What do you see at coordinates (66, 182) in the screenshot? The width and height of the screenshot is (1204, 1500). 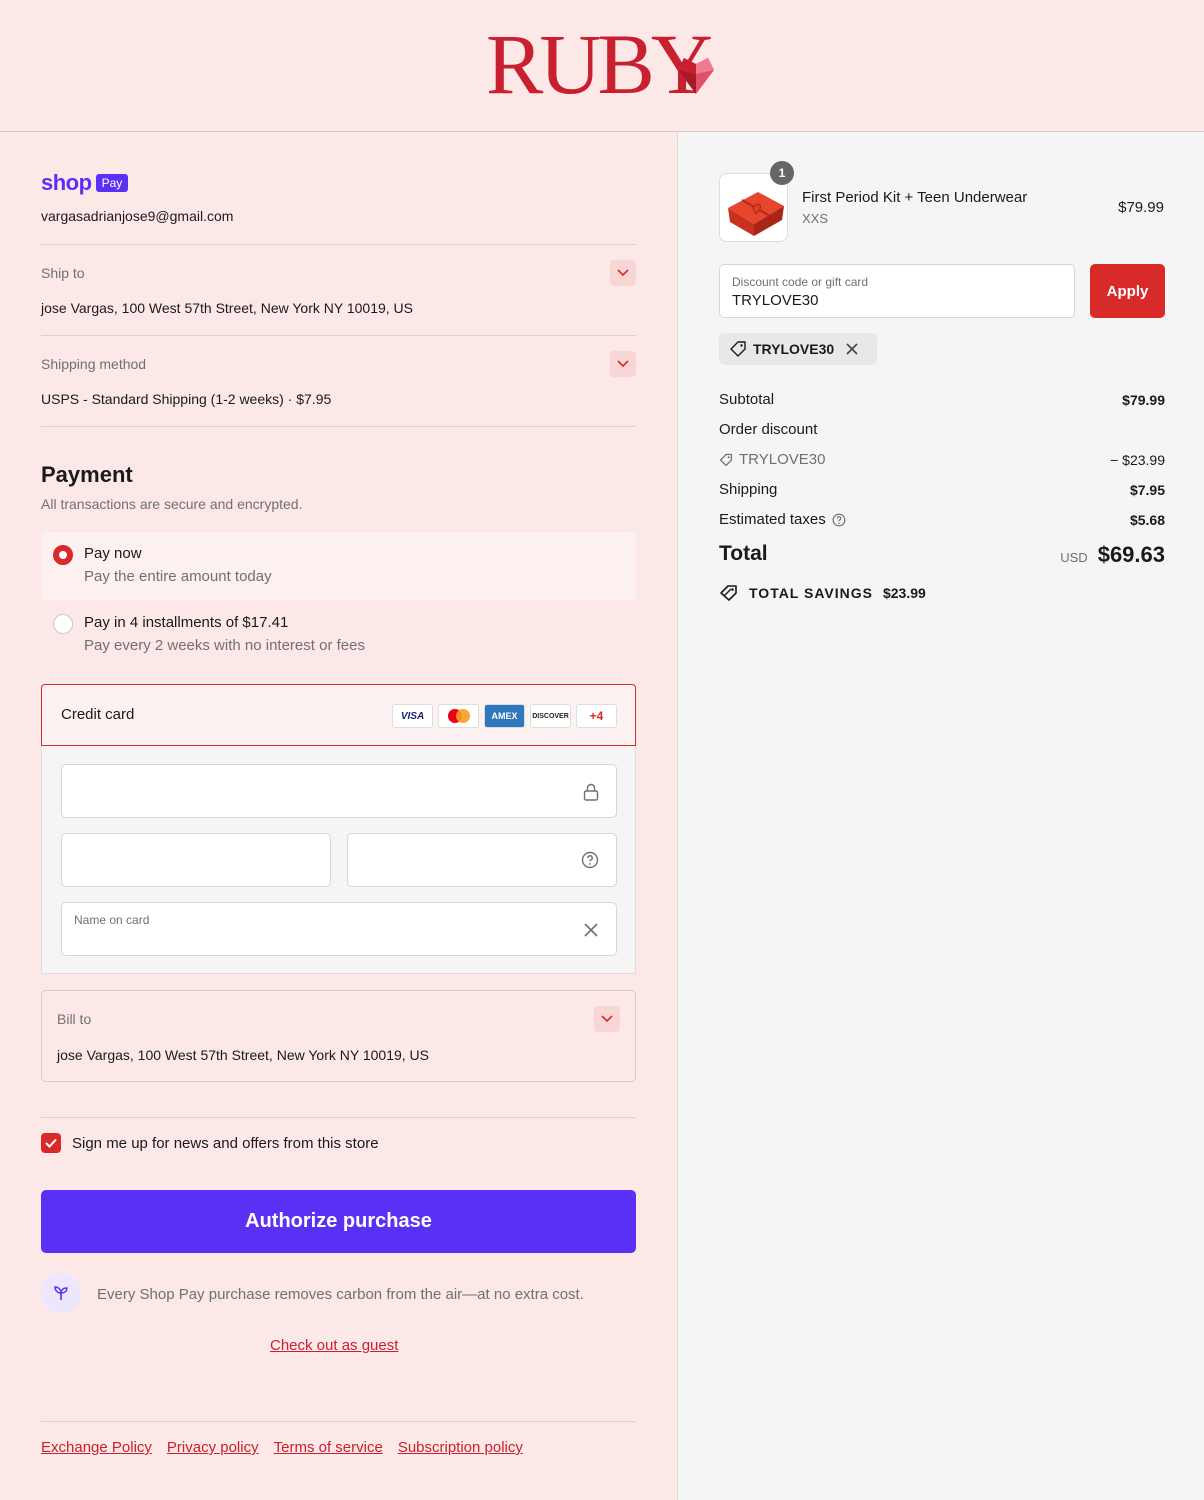 I see `shop-wordmark: shop` at bounding box center [66, 182].